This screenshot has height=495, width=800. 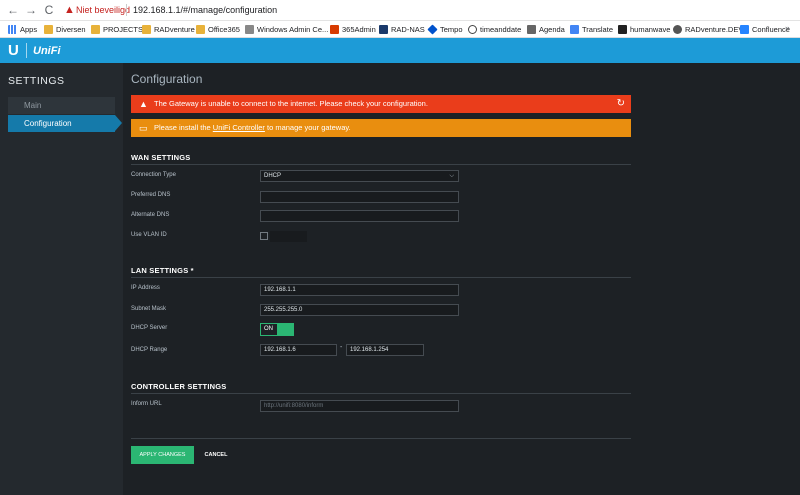 What do you see at coordinates (451, 176) in the screenshot?
I see `chevron-down-icon: ⌵` at bounding box center [451, 176].